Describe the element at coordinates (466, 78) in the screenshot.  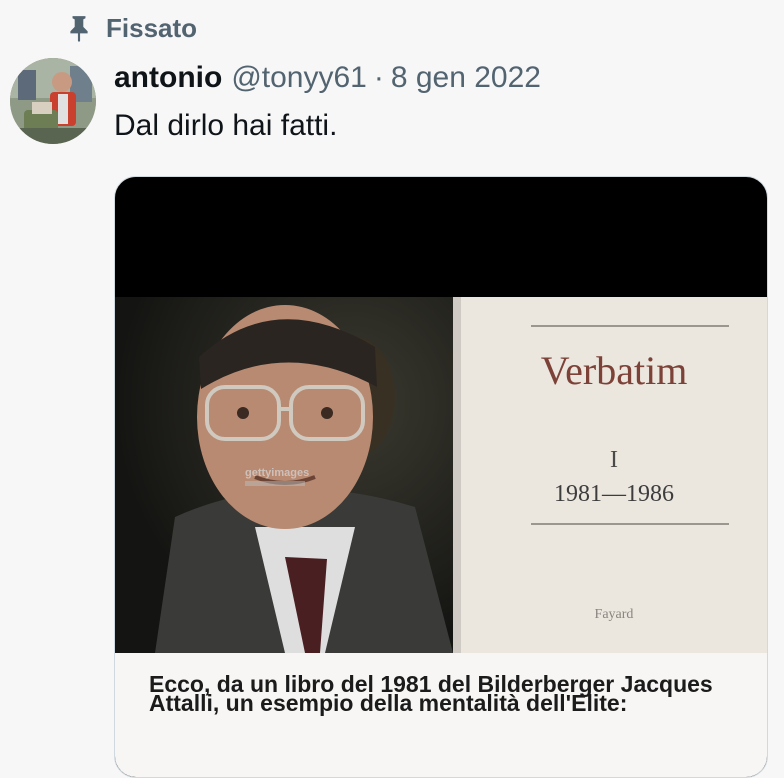
I see `tweet-date: 8 gen 2022` at that location.